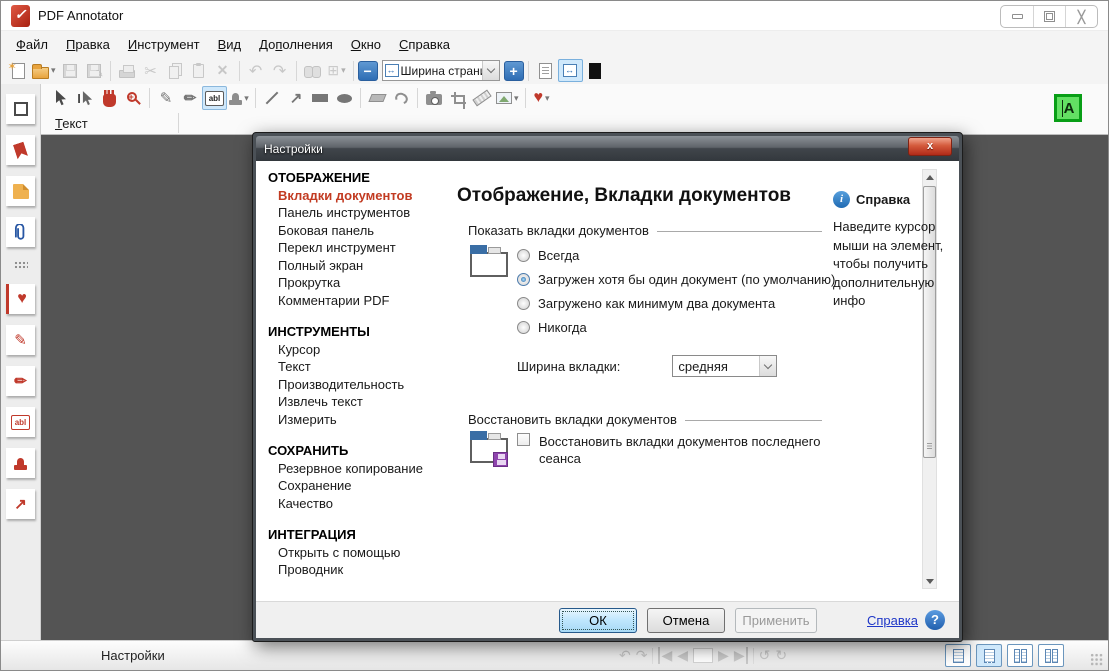  Describe the element at coordinates (230, 44) in the screenshot. I see `menu-view: Вид` at that location.